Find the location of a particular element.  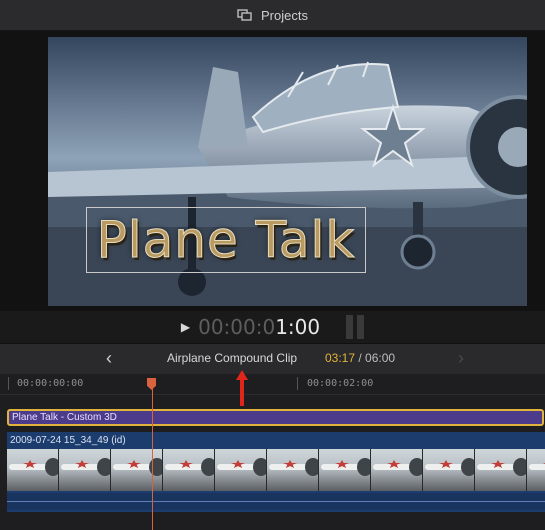

duration-display: 03:17 / 06:00 is located at coordinates (360, 358).